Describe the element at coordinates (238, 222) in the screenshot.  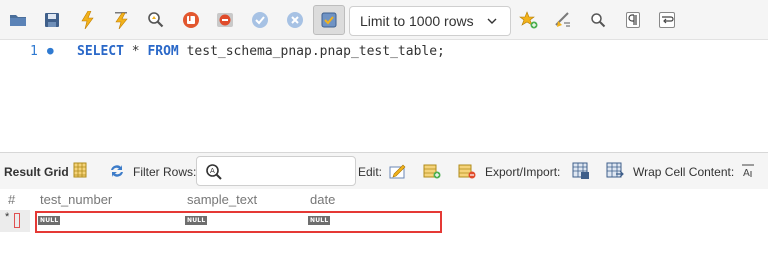
I see `row-highlight-box` at that location.